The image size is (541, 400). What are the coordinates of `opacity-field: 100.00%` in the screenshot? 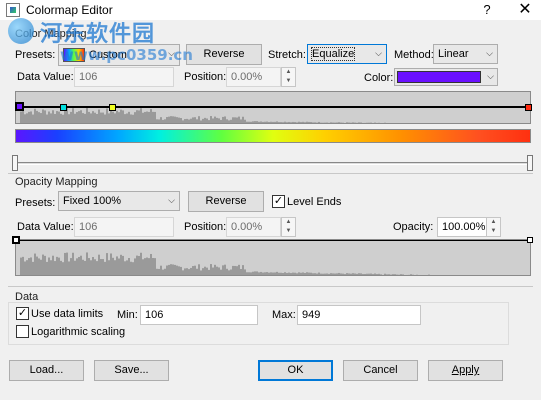 It's located at (462, 227).